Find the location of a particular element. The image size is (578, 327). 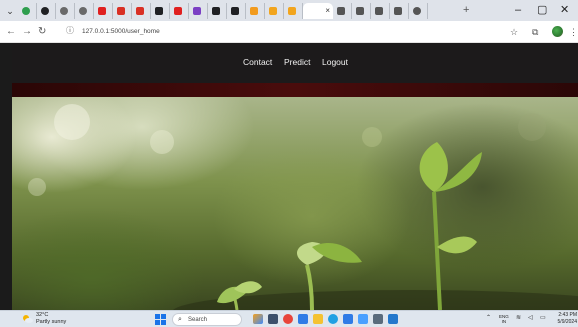

close-tab-icon: × is located at coordinates (327, 10).